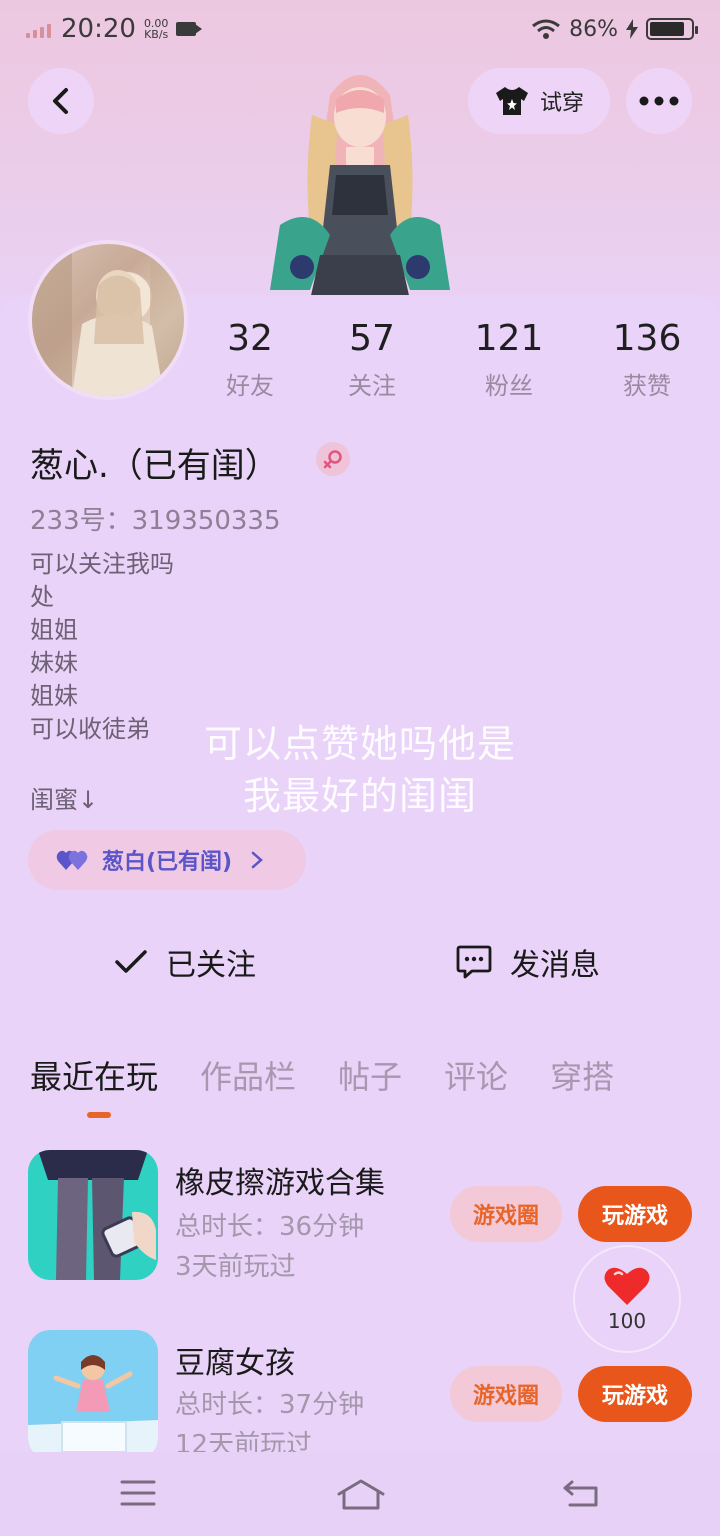 Image resolution: width=720 pixels, height=1536 pixels. What do you see at coordinates (546, 29) in the screenshot?
I see `wifi-icon` at bounding box center [546, 29].